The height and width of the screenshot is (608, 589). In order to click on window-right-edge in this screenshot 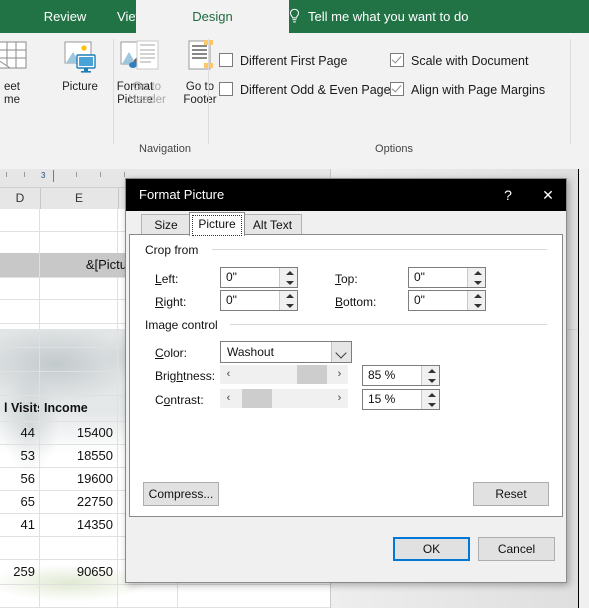, I will do `click(583, 388)`.